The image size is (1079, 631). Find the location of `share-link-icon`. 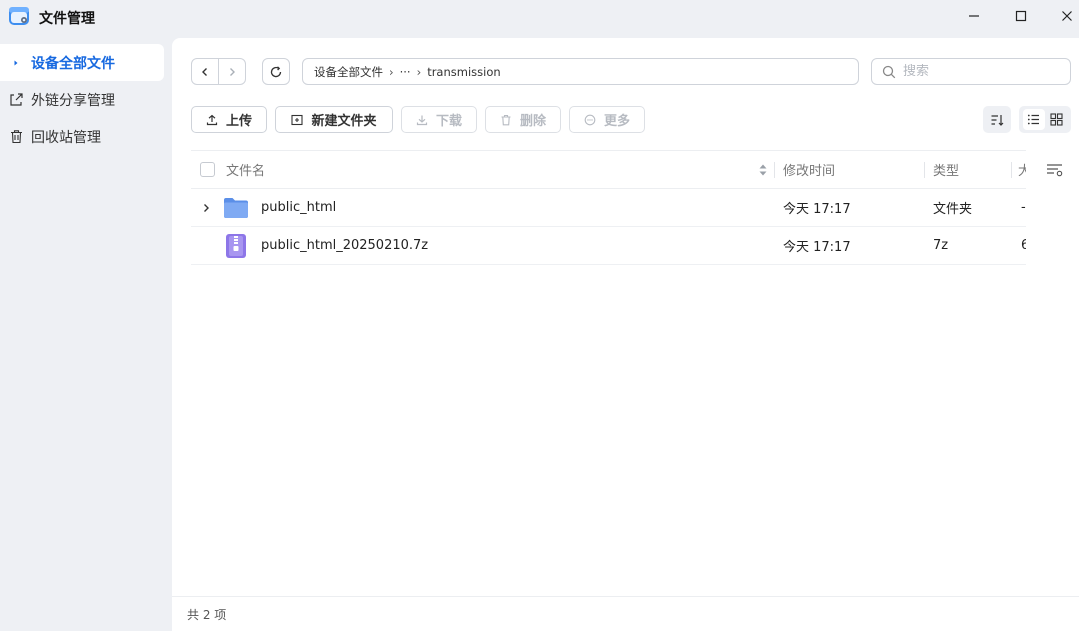

share-link-icon is located at coordinates (16, 100).